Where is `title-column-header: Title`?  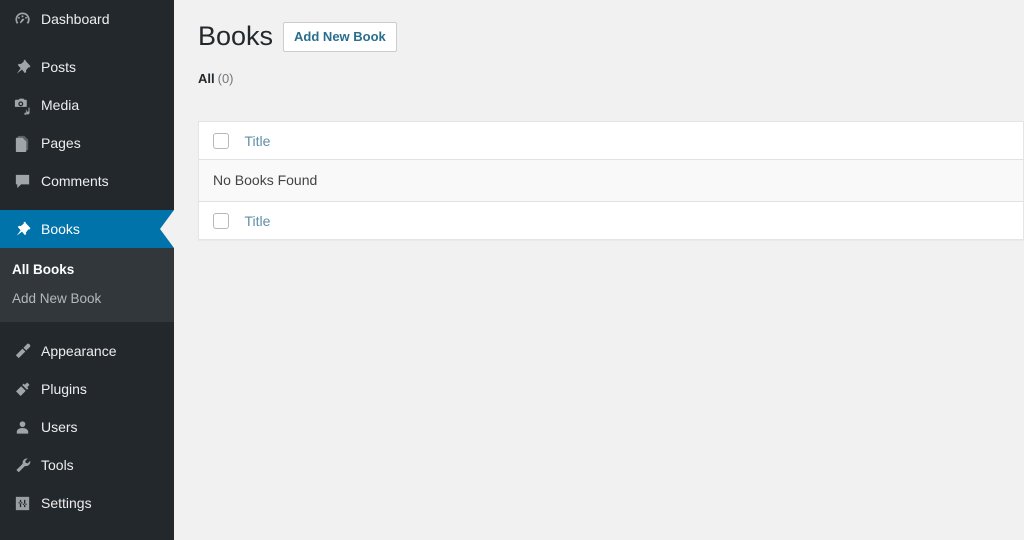 title-column-header: Title is located at coordinates (633, 141).